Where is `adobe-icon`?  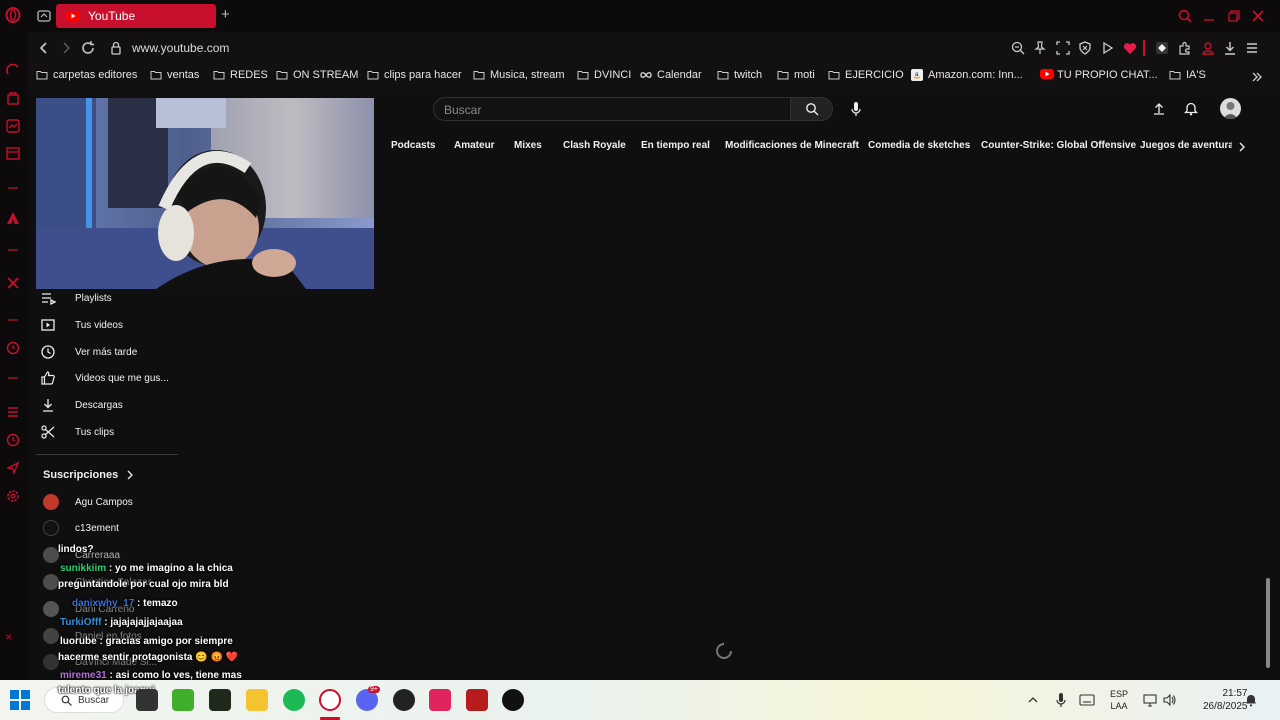 adobe-icon is located at coordinates (13, 218).